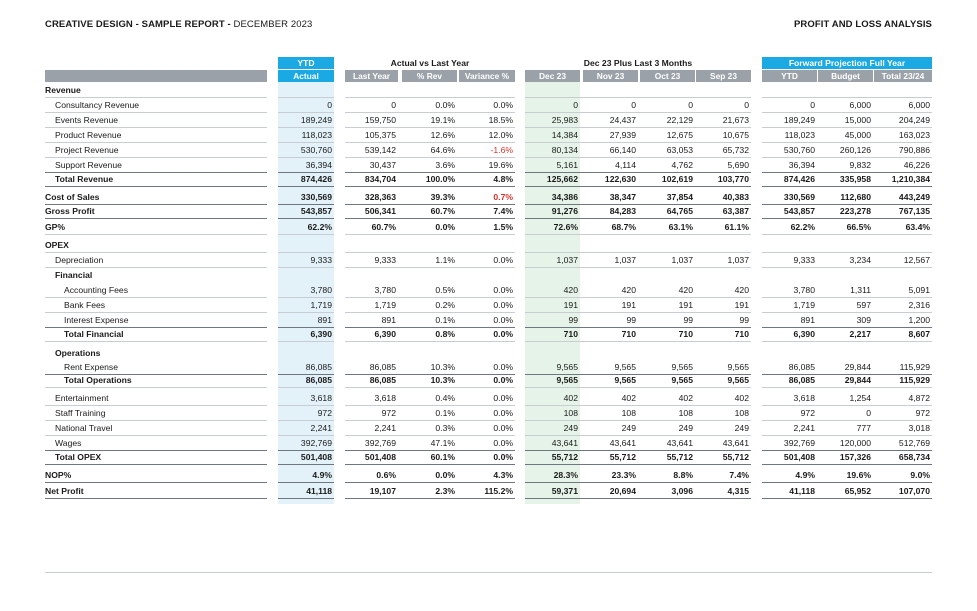  Describe the element at coordinates (96, 320) in the screenshot. I see `row-label: Interest Expense` at that location.